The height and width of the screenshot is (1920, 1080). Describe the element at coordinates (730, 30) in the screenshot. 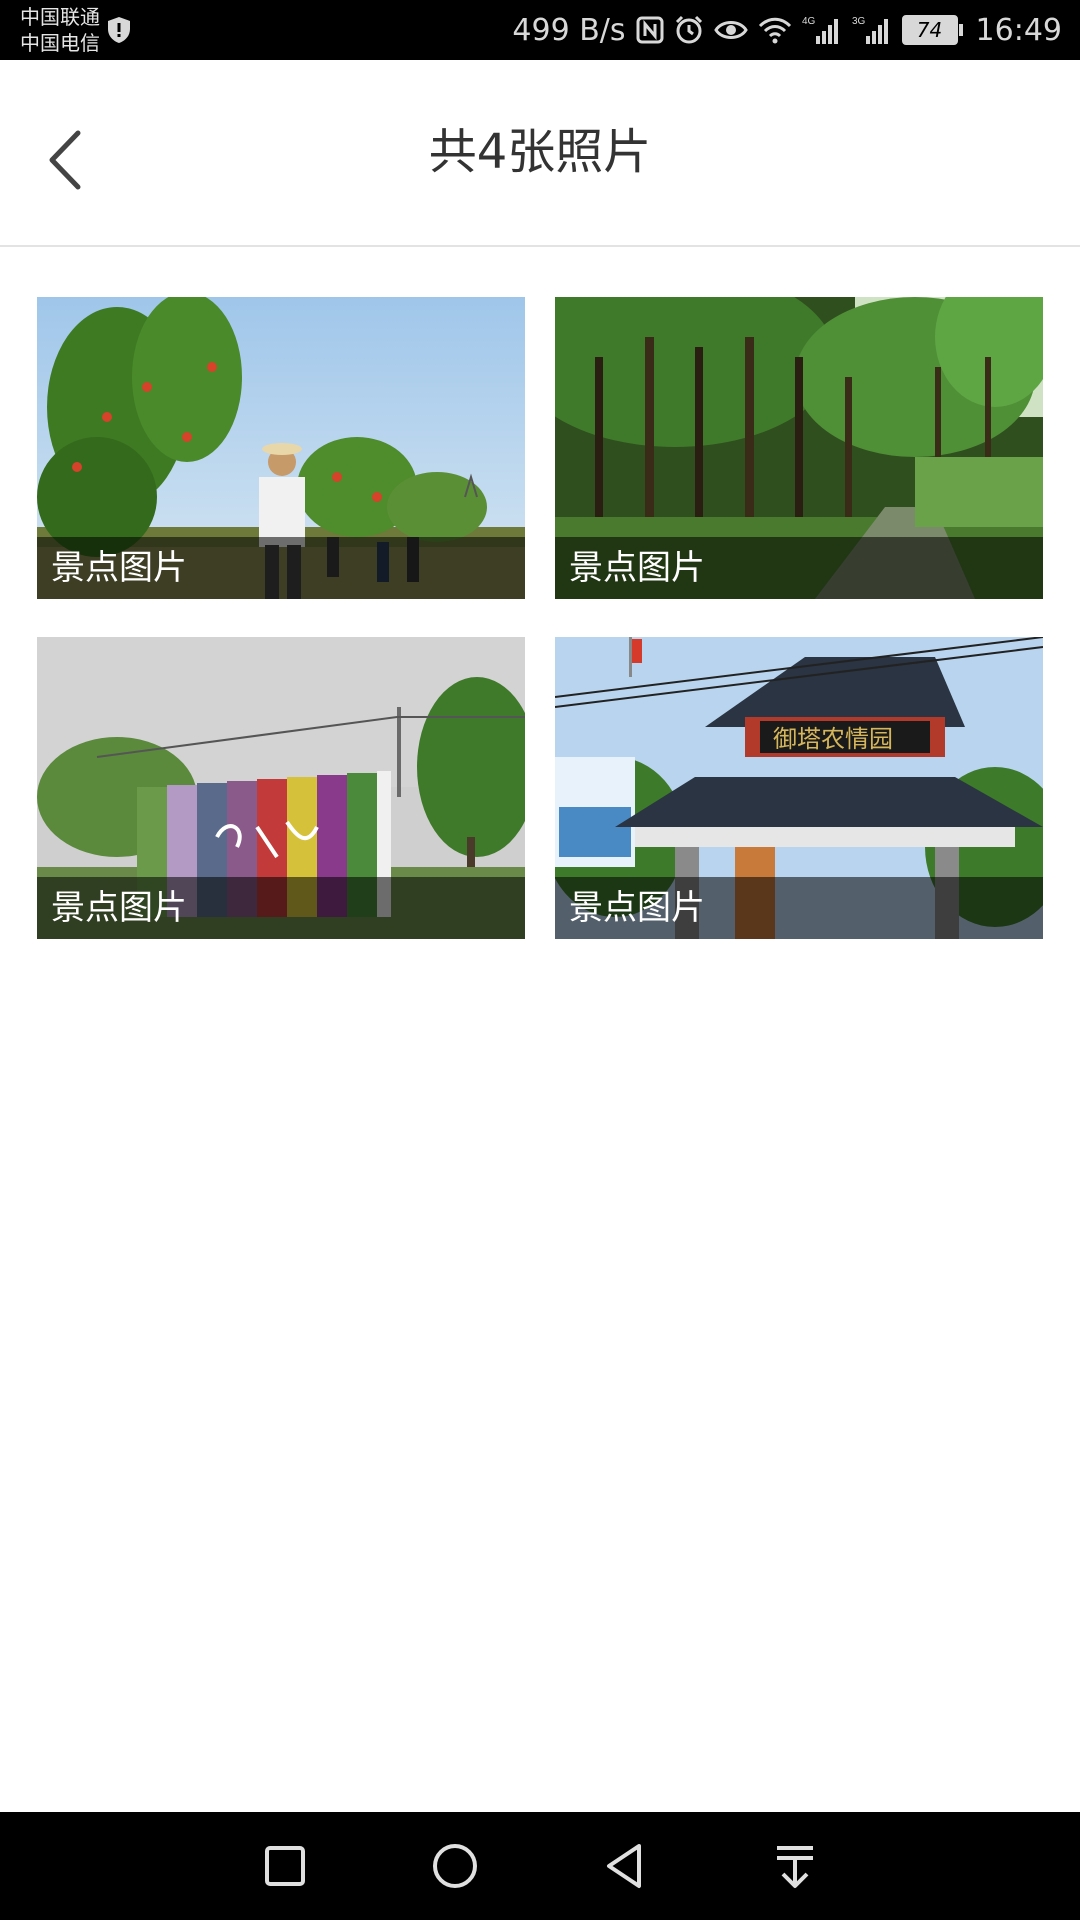

I see `eye-icon` at that location.